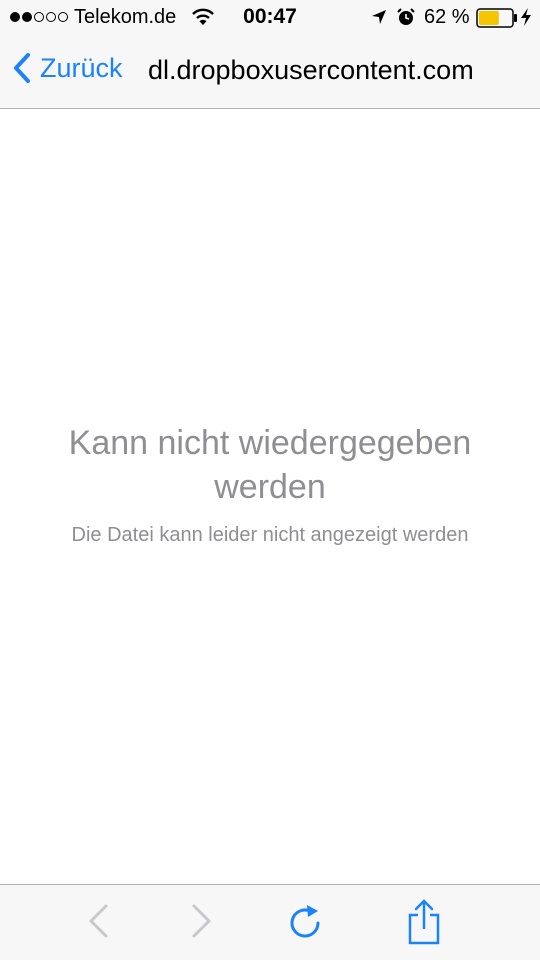  What do you see at coordinates (81, 67) in the screenshot?
I see `back-button-label: Zurück` at bounding box center [81, 67].